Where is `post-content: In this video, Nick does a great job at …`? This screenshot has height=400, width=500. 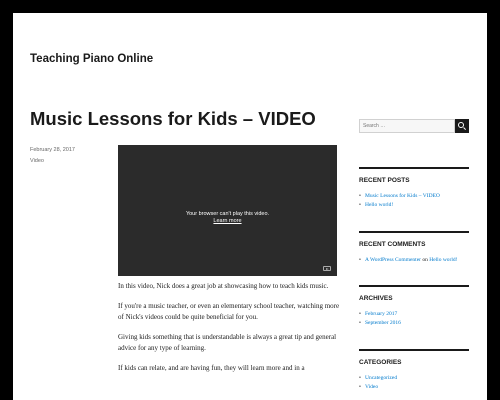 post-content: In this video, Nick does a great job at … is located at coordinates (230, 332).